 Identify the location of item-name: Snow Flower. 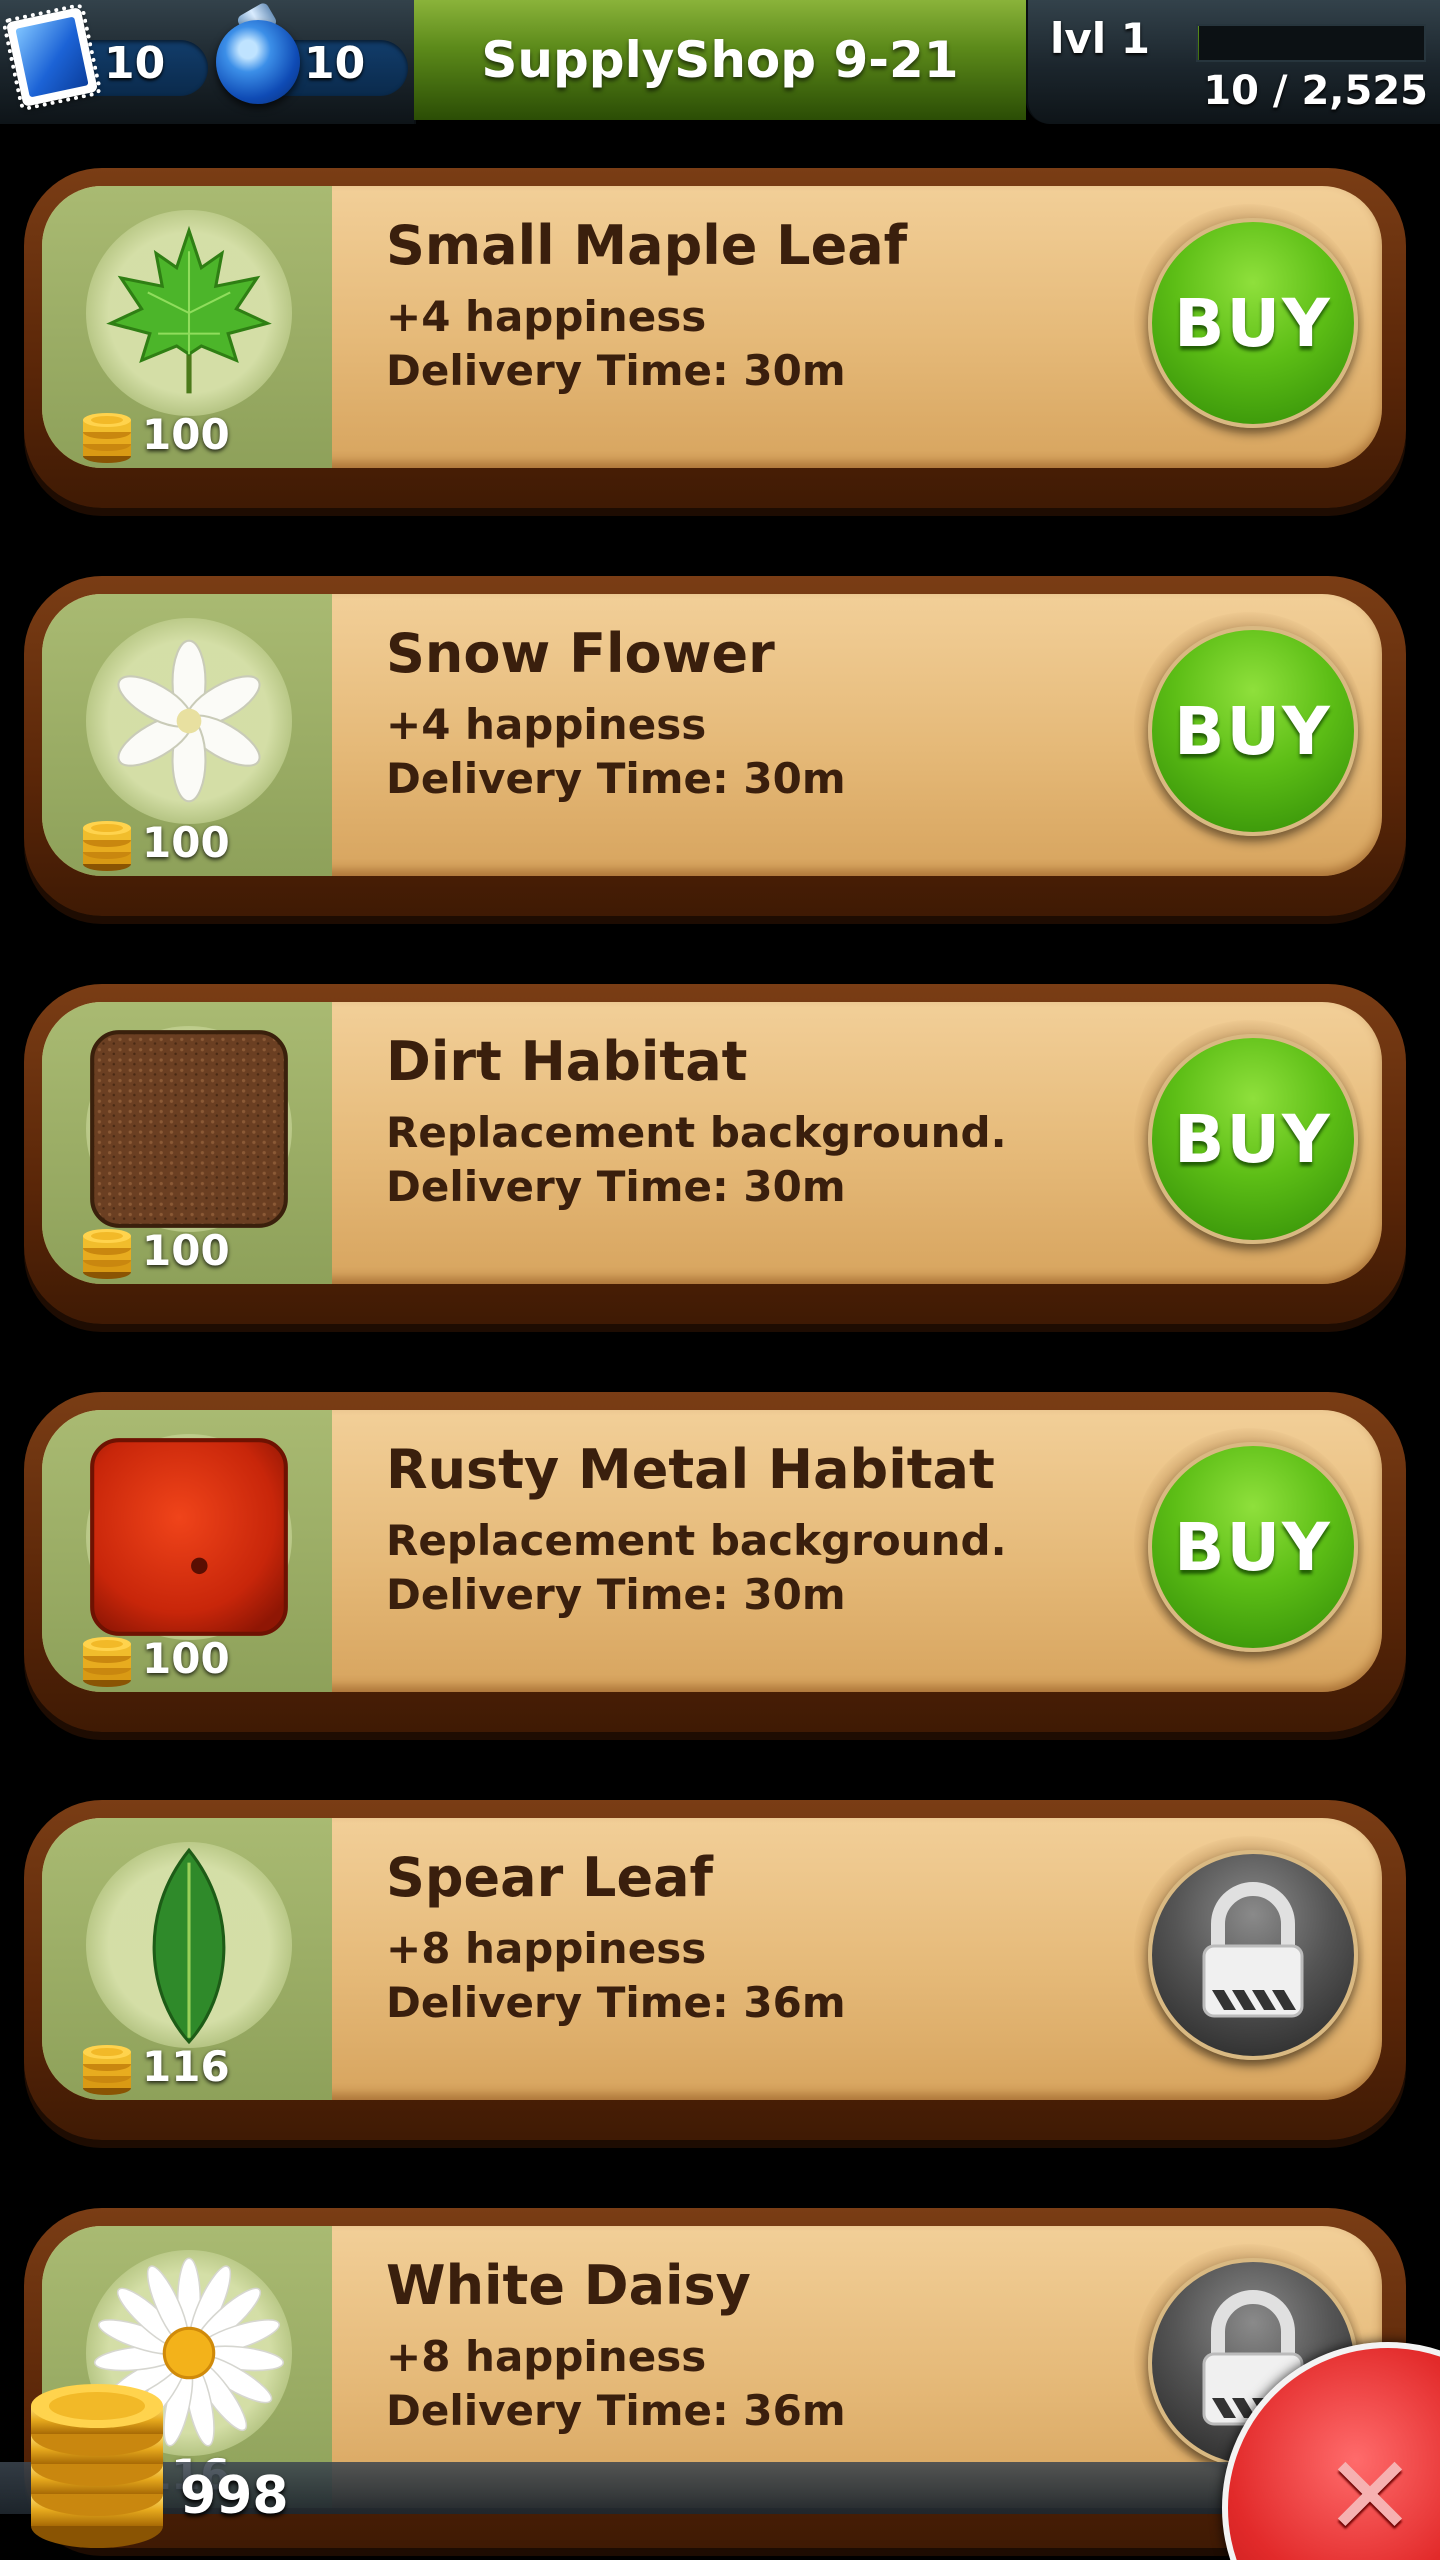
(580, 653).